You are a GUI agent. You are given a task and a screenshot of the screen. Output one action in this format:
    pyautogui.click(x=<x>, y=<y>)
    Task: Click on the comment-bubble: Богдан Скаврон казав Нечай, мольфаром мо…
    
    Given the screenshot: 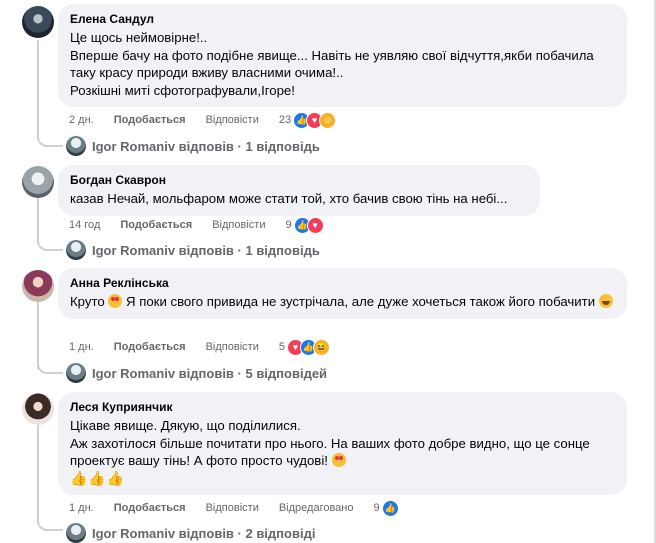 What is the action you would take?
    pyautogui.click(x=299, y=190)
    